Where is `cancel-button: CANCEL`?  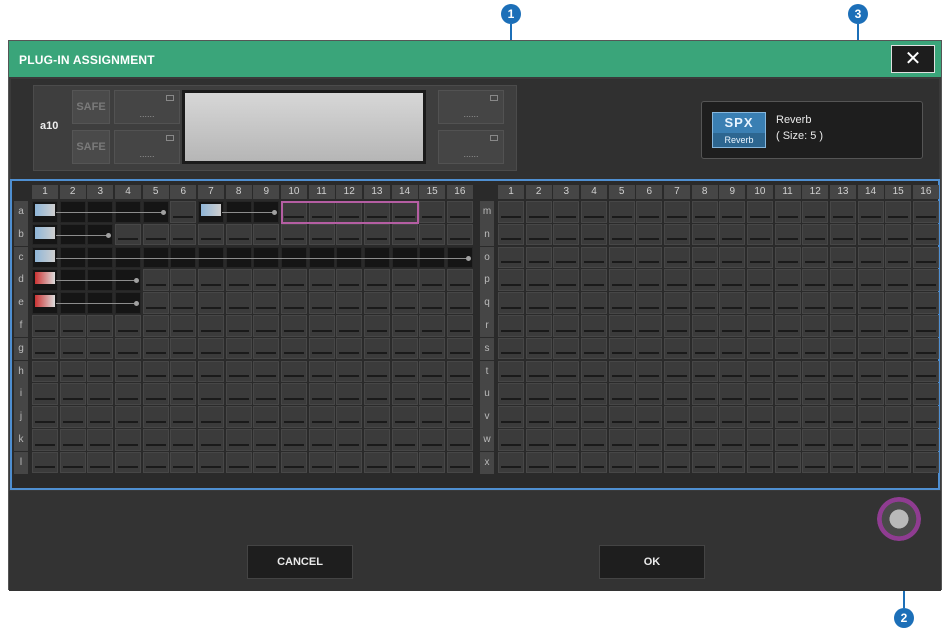 cancel-button: CANCEL is located at coordinates (300, 562).